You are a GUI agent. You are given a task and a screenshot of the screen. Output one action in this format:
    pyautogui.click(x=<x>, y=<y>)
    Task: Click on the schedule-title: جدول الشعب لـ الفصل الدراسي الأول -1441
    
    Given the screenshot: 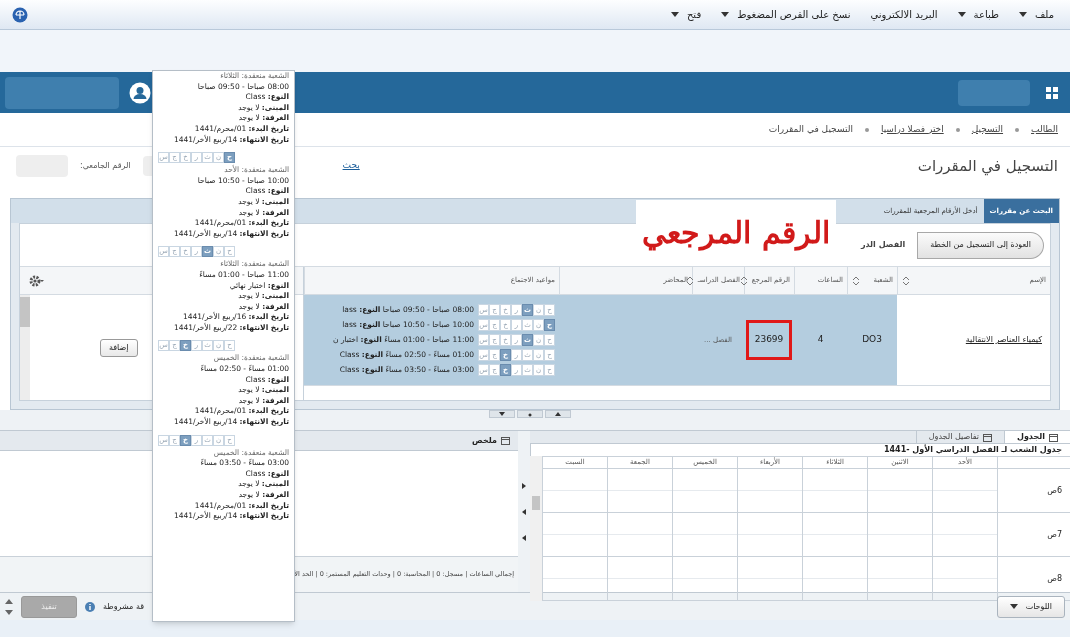 What is the action you would take?
    pyautogui.click(x=972, y=450)
    